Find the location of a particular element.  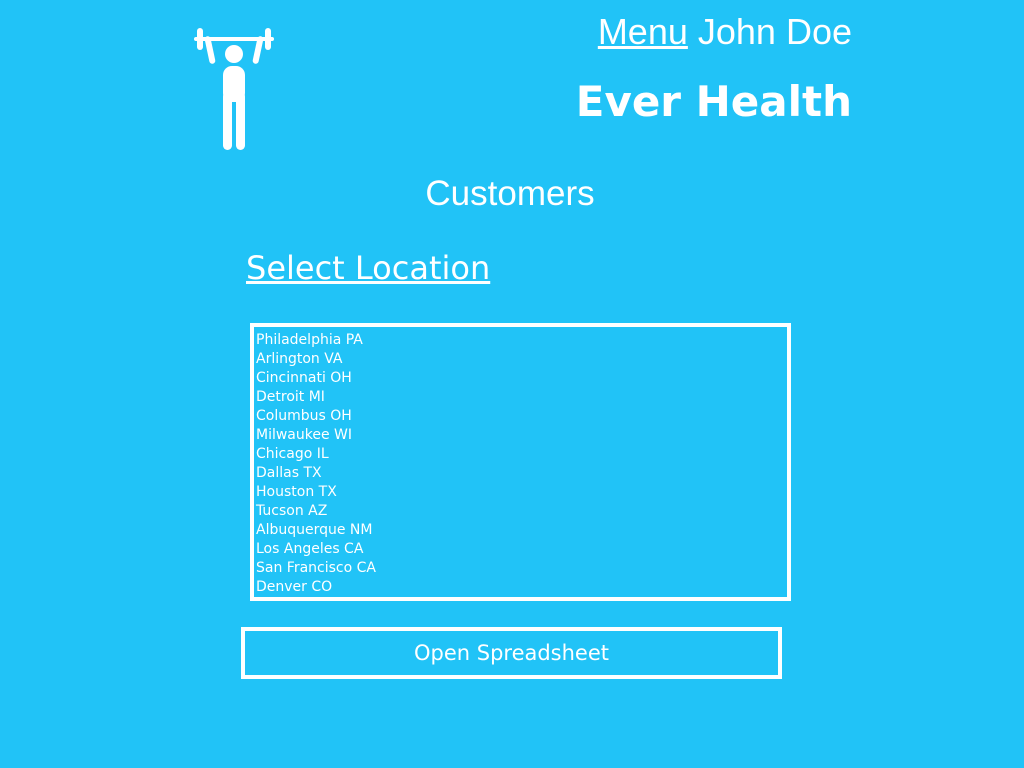

page-title: Customers is located at coordinates (510, 193).